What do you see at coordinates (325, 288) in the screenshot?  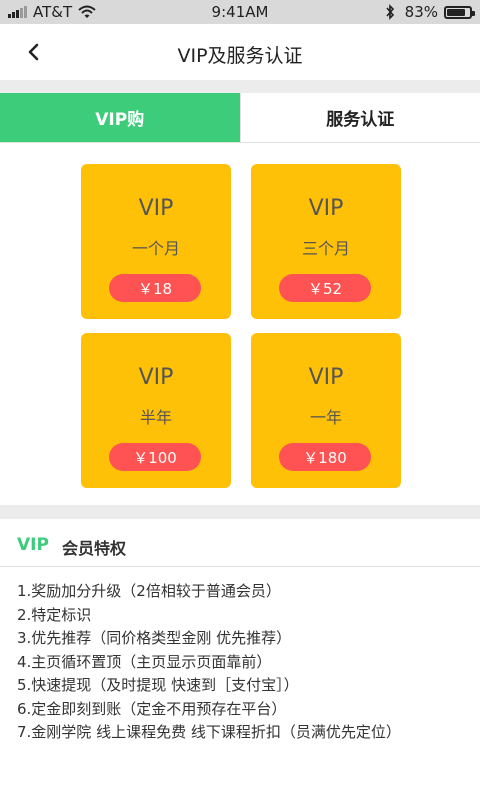 I see `plan-price-button: ￥52` at bounding box center [325, 288].